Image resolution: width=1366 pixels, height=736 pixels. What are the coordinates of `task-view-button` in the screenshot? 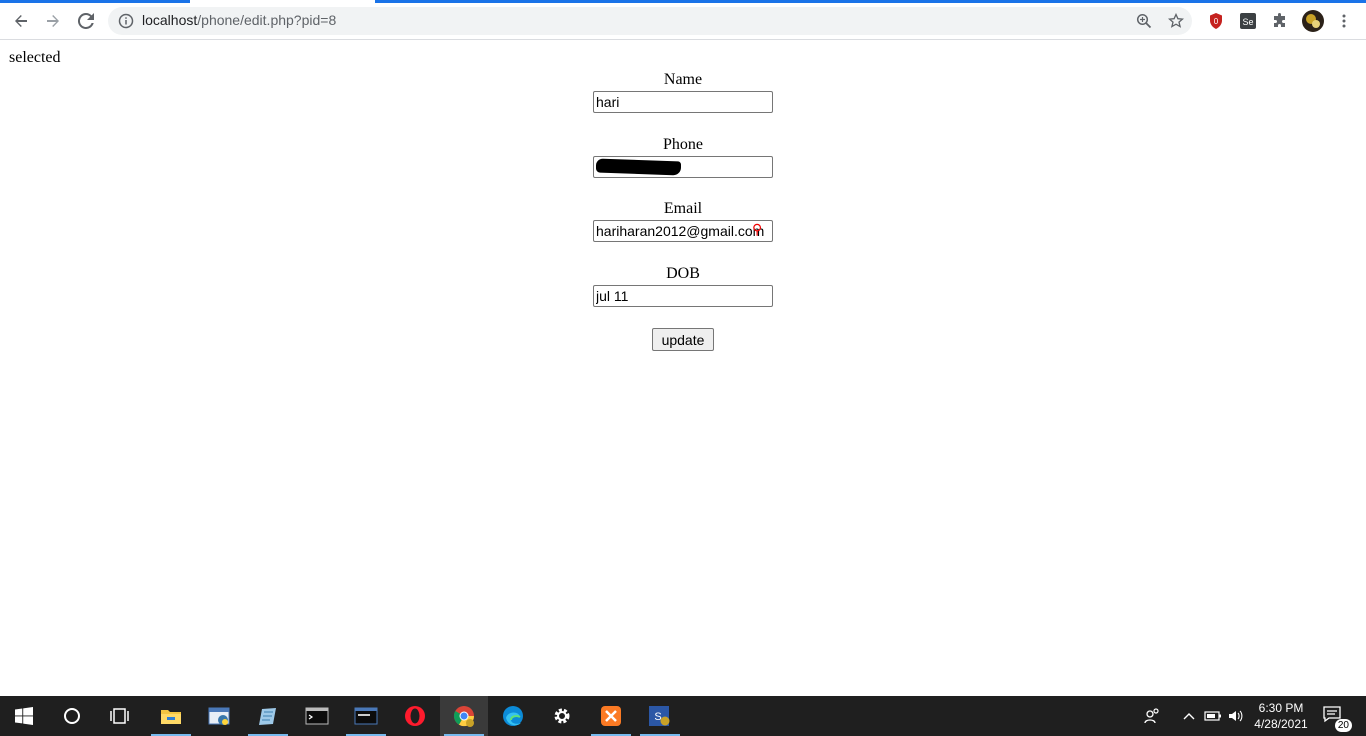 It's located at (120, 716).